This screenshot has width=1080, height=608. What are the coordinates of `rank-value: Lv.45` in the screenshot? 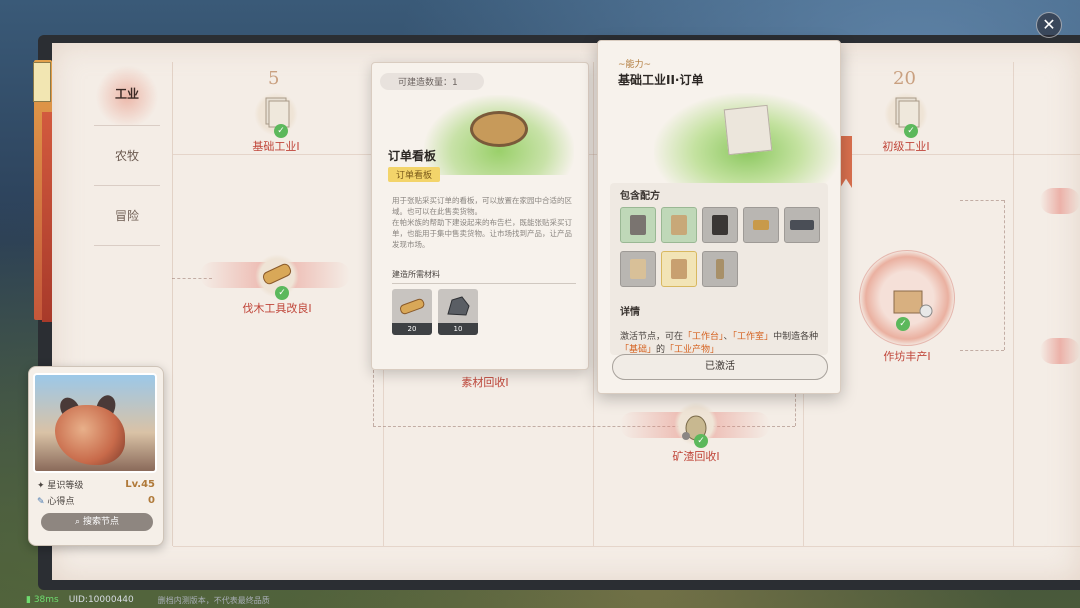 It's located at (140, 484).